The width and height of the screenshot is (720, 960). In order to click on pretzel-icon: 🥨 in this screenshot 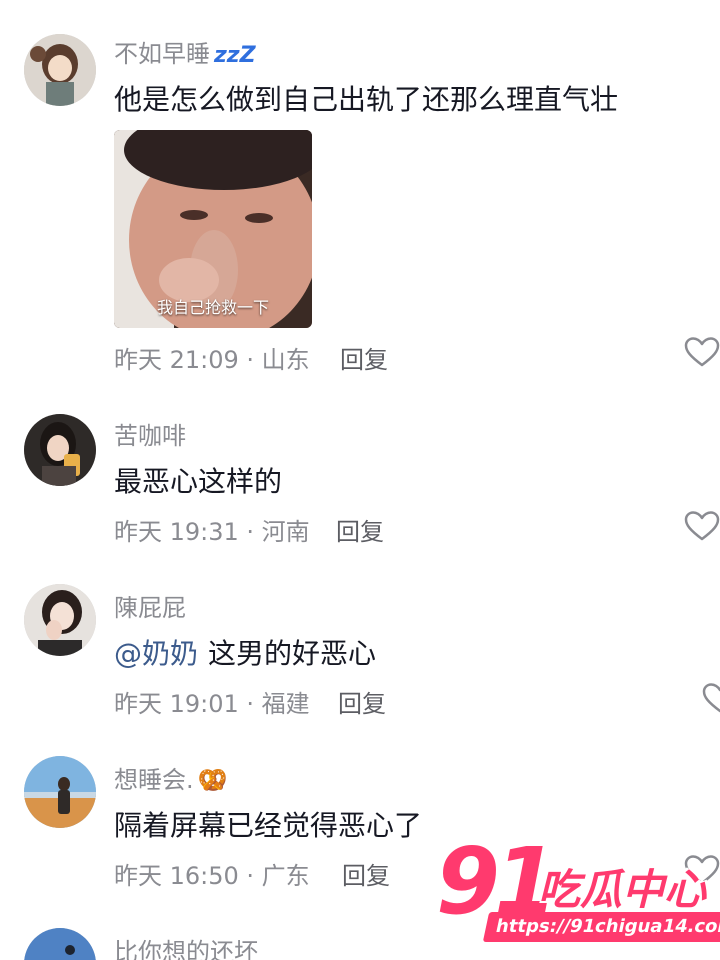, I will do `click(212, 780)`.